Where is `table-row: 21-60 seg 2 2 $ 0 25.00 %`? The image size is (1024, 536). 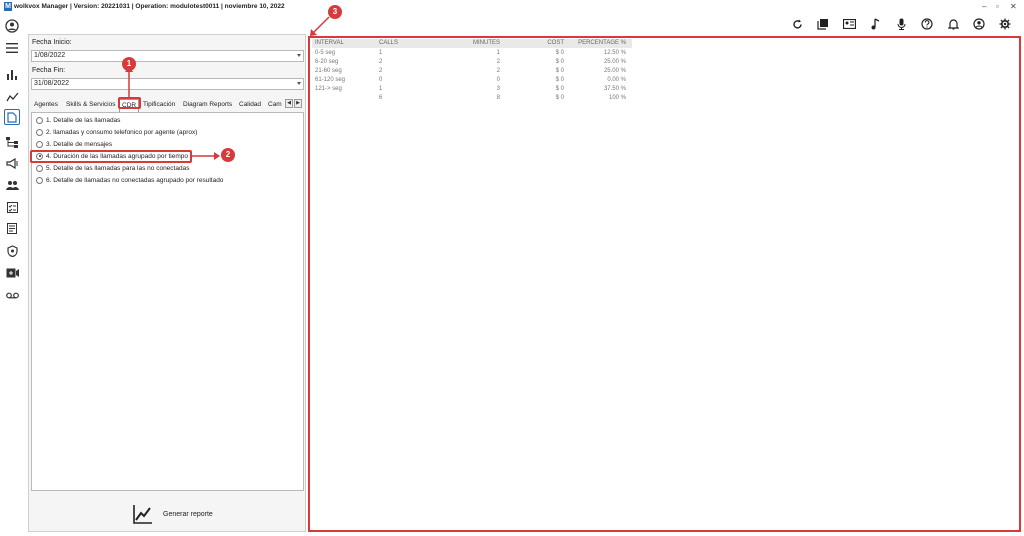
table-row: 21-60 seg 2 2 $ 0 25.00 % is located at coordinates (472, 72).